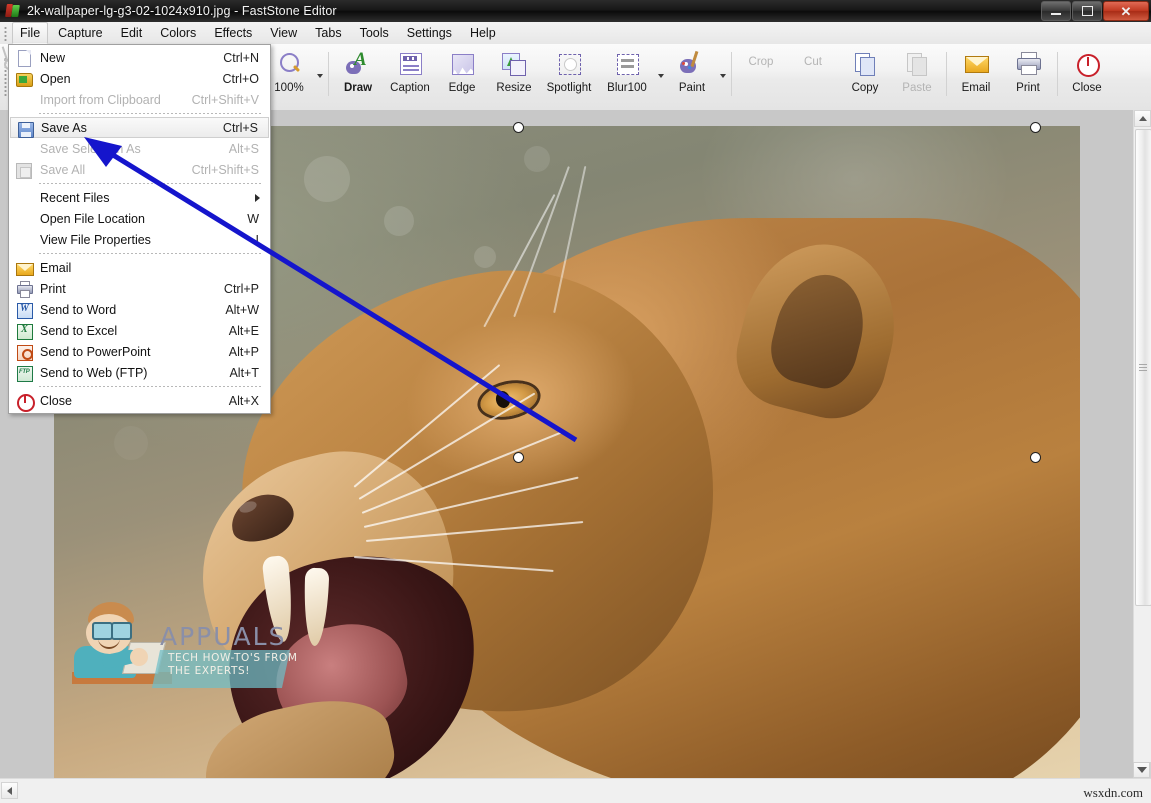  What do you see at coordinates (328, 33) in the screenshot?
I see `menu-tabs: Tabs` at bounding box center [328, 33].